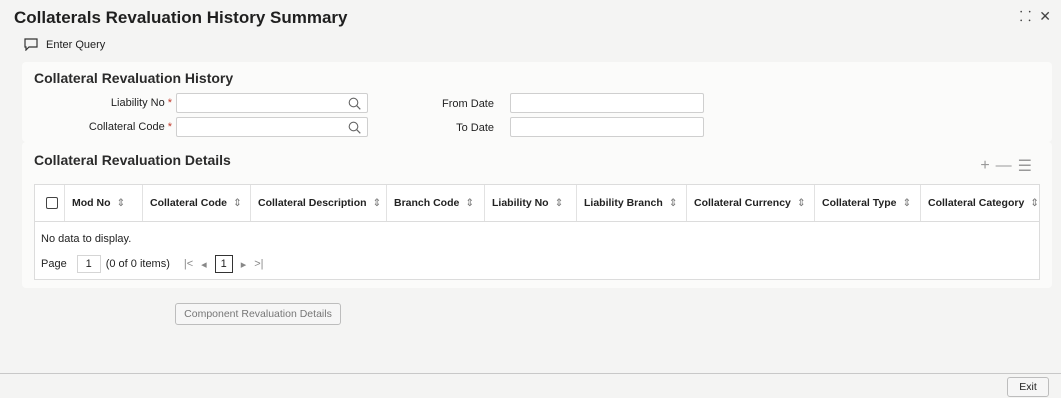 This screenshot has width=1061, height=398. Describe the element at coordinates (197, 203) in the screenshot. I see `column-header-collateral-code: Collateral Code ⇕` at that location.